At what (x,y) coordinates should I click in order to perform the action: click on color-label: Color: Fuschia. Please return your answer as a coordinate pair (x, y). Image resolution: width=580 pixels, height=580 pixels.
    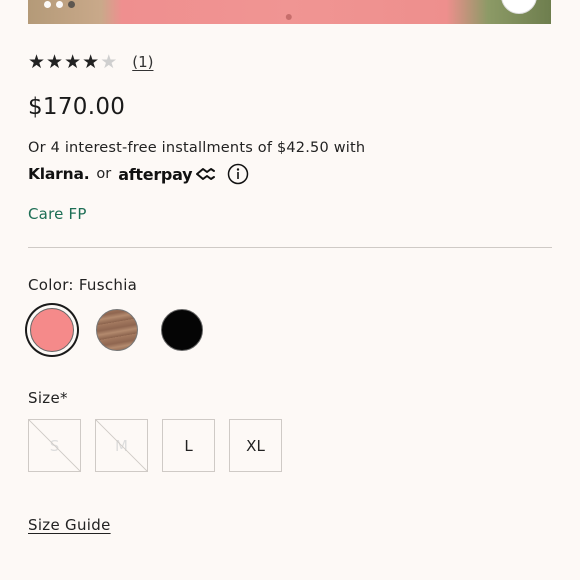
    Looking at the image, I should click on (83, 285).